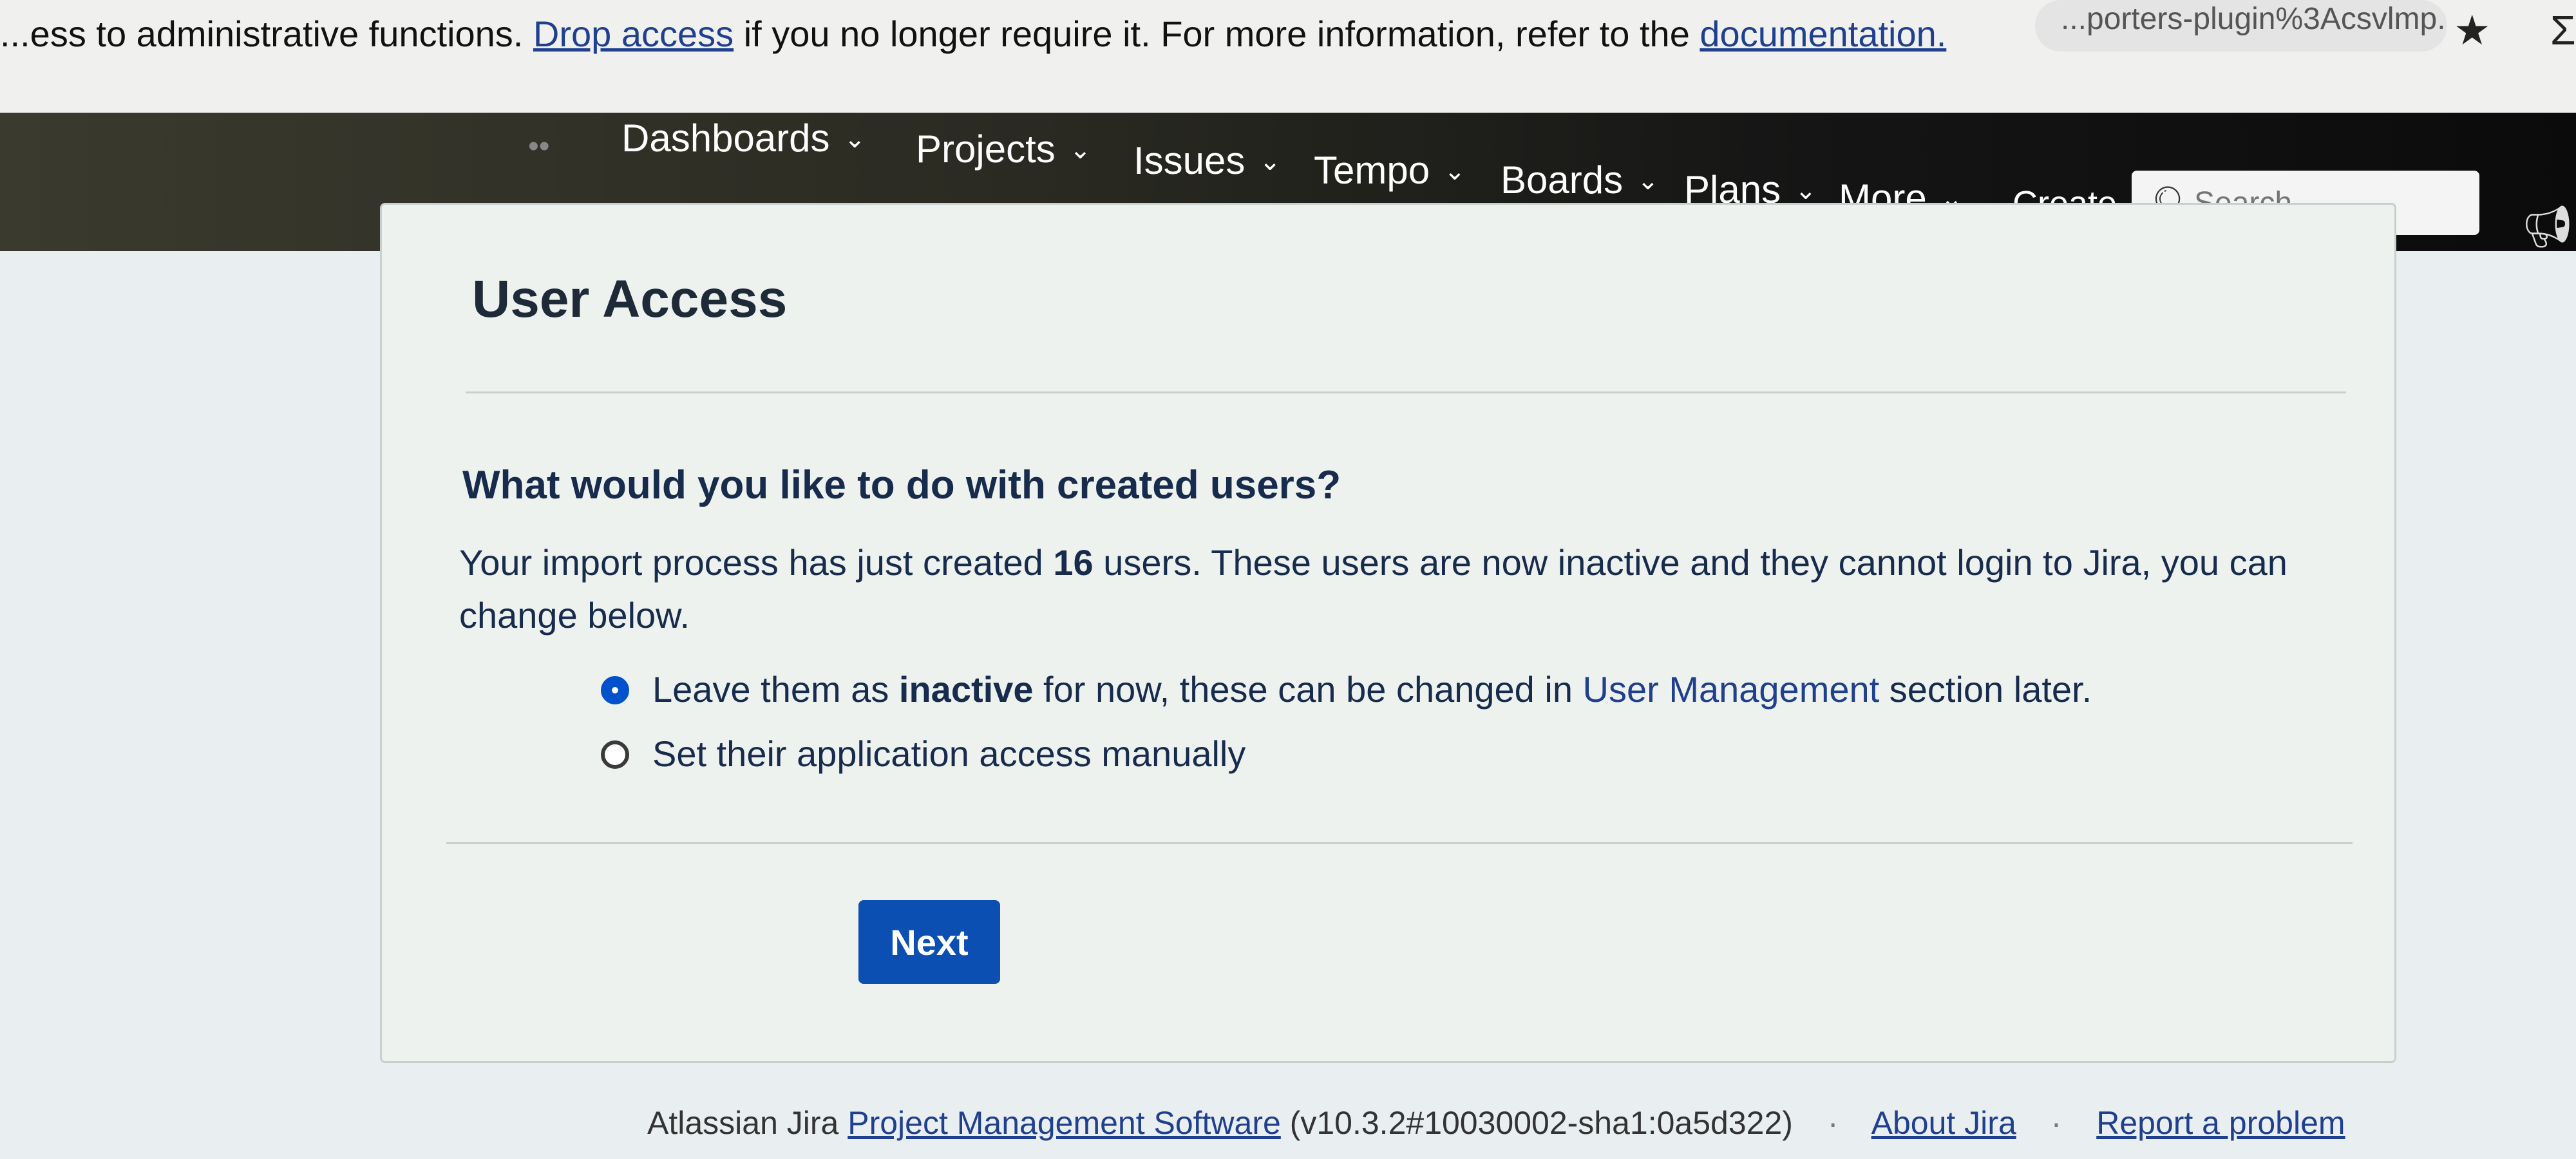  What do you see at coordinates (743, 1123) in the screenshot?
I see `footer-prefix: Atlassian Jira` at bounding box center [743, 1123].